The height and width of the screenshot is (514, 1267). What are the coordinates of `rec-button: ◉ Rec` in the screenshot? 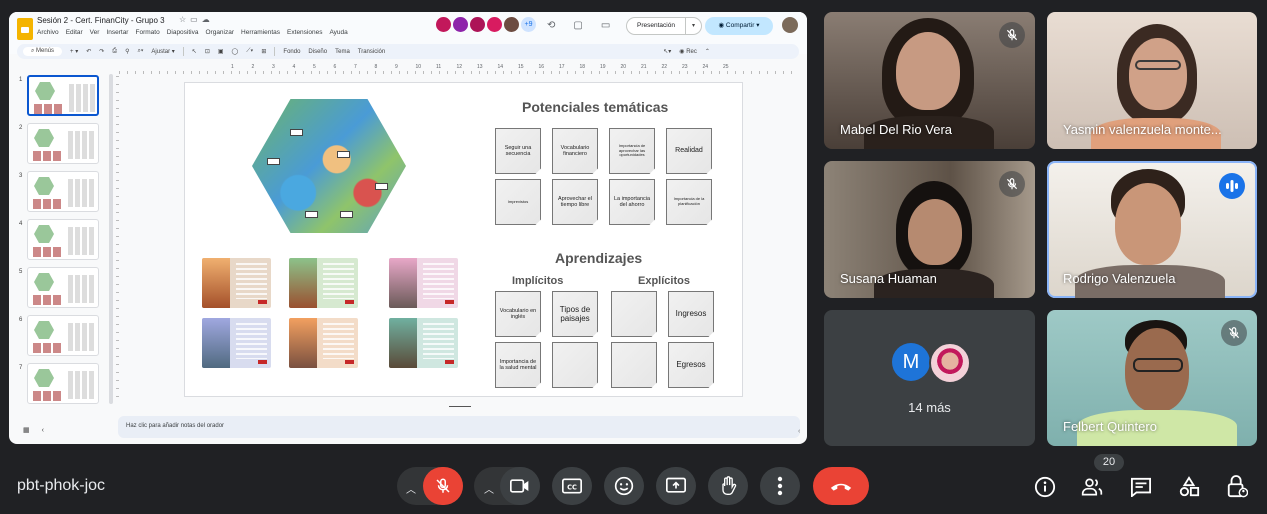 It's located at (688, 51).